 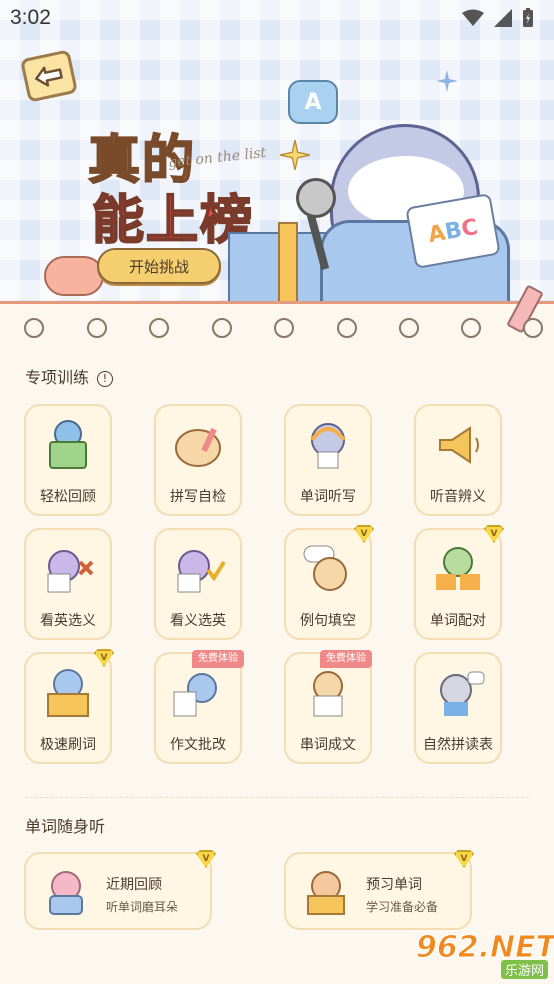 What do you see at coordinates (65, 826) in the screenshot?
I see `section-title-listen: 单词随身听` at bounding box center [65, 826].